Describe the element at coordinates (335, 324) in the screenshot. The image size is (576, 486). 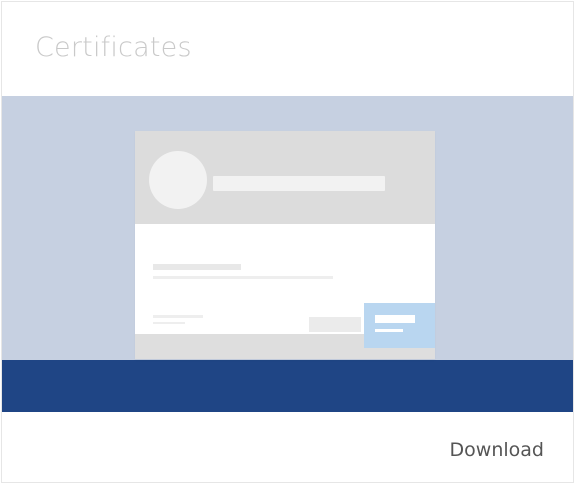
I see `secondary-button-placeholder` at that location.